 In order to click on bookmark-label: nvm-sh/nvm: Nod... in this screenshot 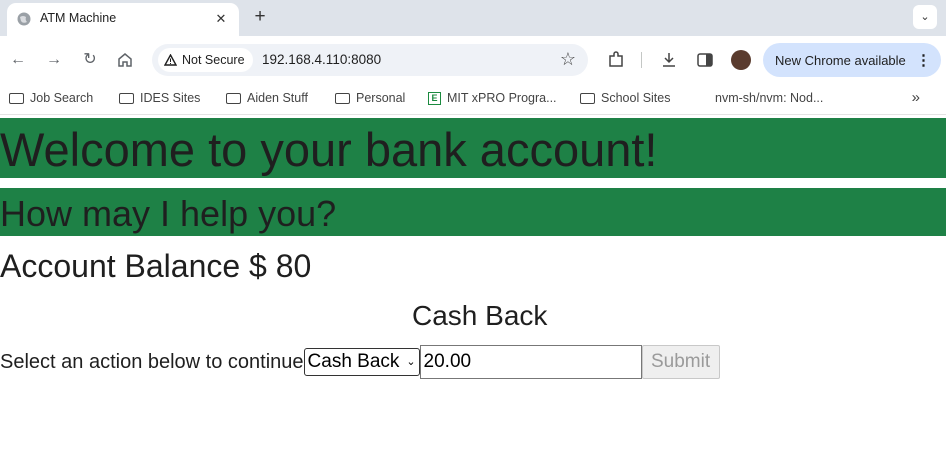, I will do `click(769, 98)`.